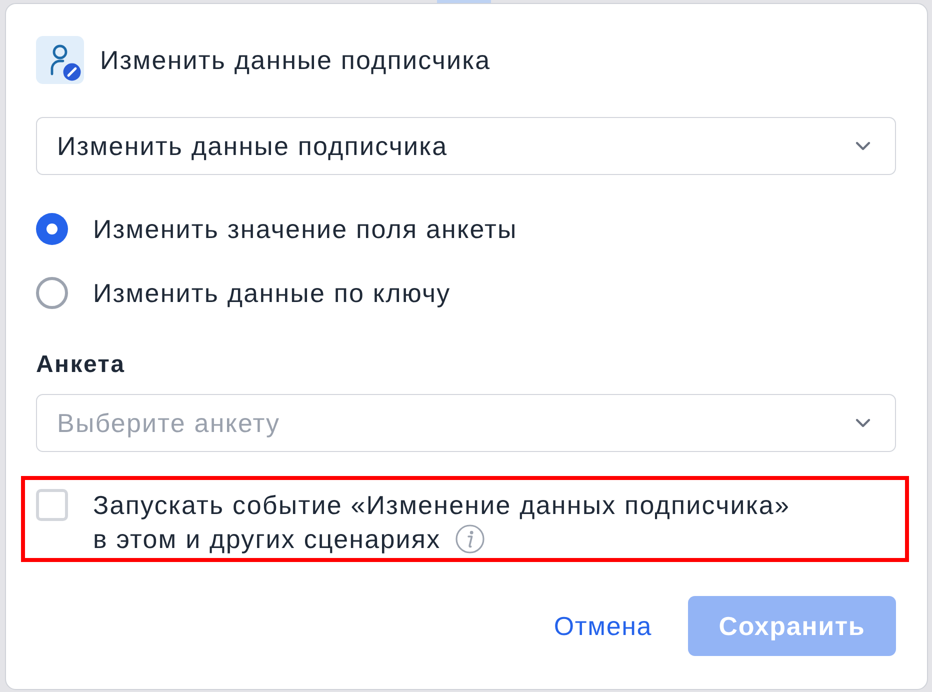 This screenshot has height=692, width=932. What do you see at coordinates (81, 365) in the screenshot?
I see `field-label: Анкета` at bounding box center [81, 365].